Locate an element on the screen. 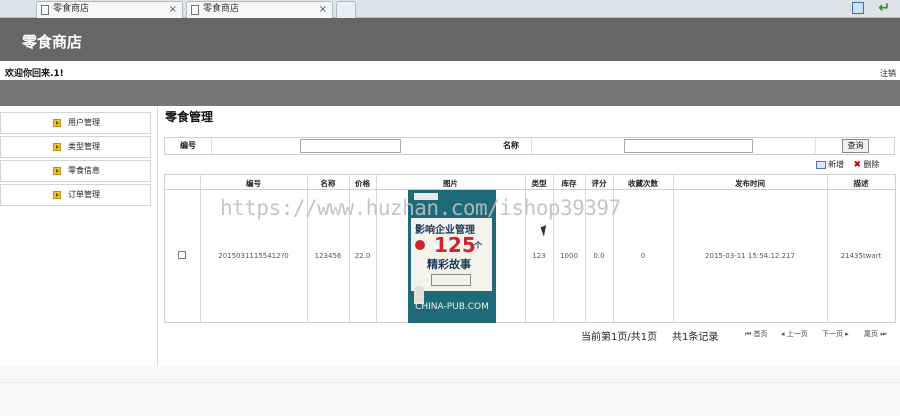  last-page-label: 尾页 is located at coordinates (871, 334).